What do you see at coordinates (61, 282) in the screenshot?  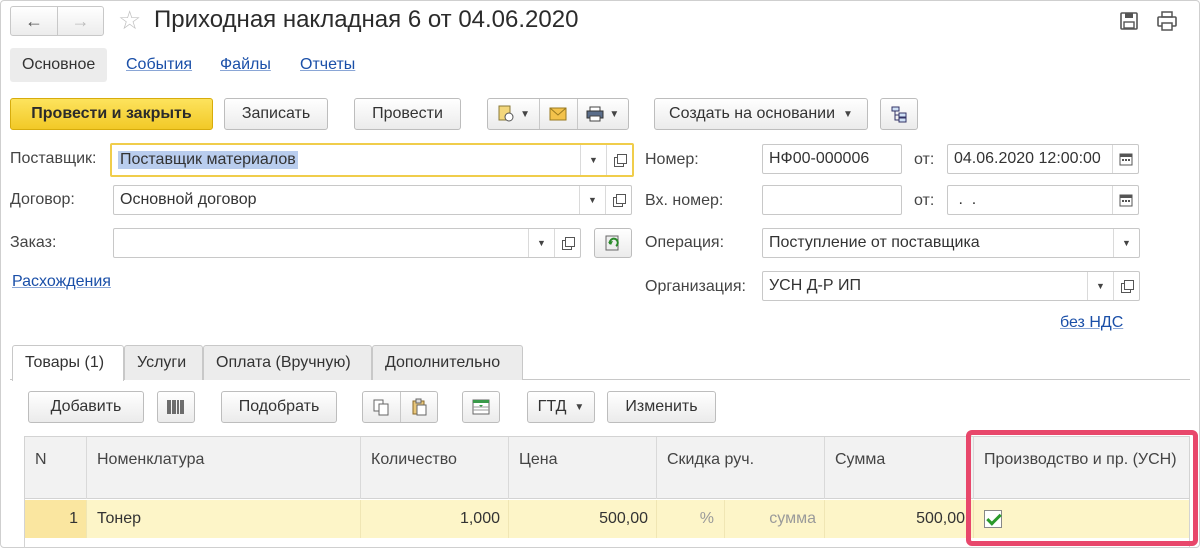 I see `discrepancies-link: Расхождения` at bounding box center [61, 282].